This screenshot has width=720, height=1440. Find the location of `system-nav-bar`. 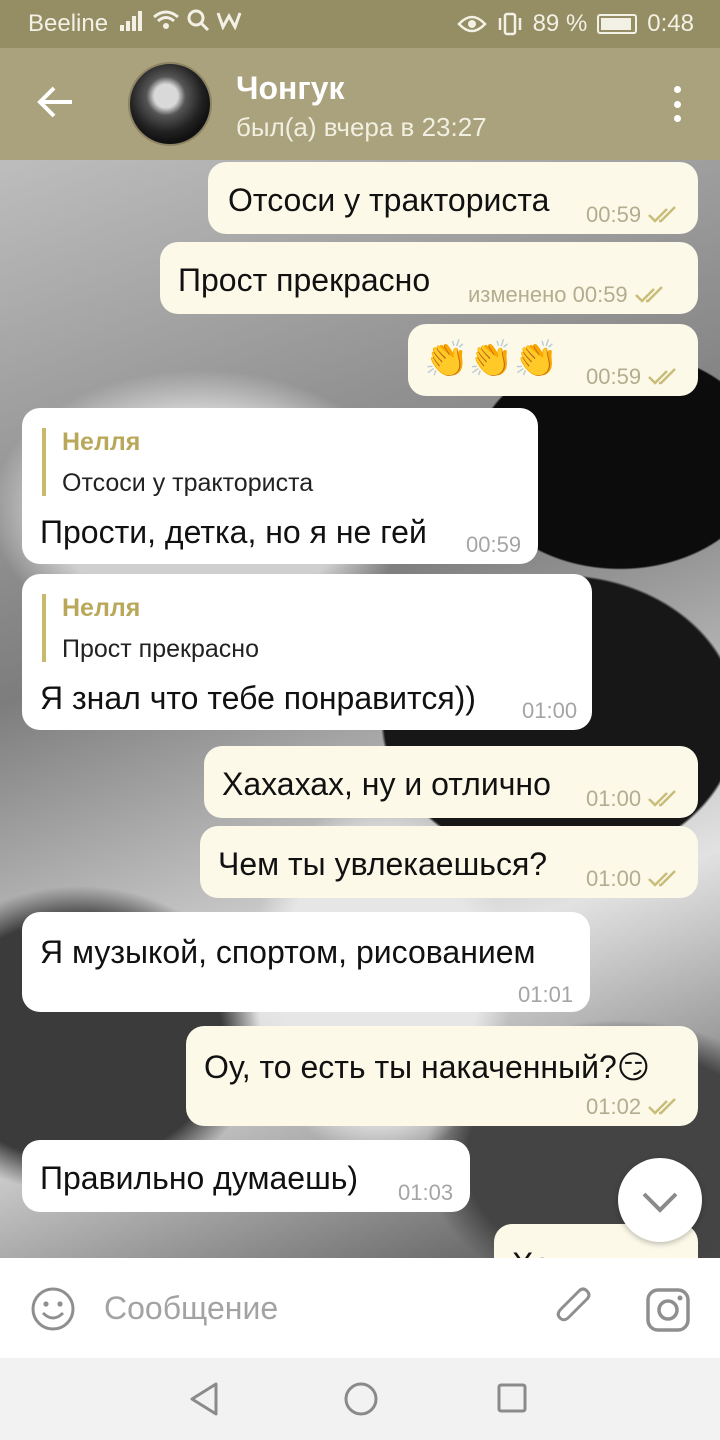

system-nav-bar is located at coordinates (360, 1399).